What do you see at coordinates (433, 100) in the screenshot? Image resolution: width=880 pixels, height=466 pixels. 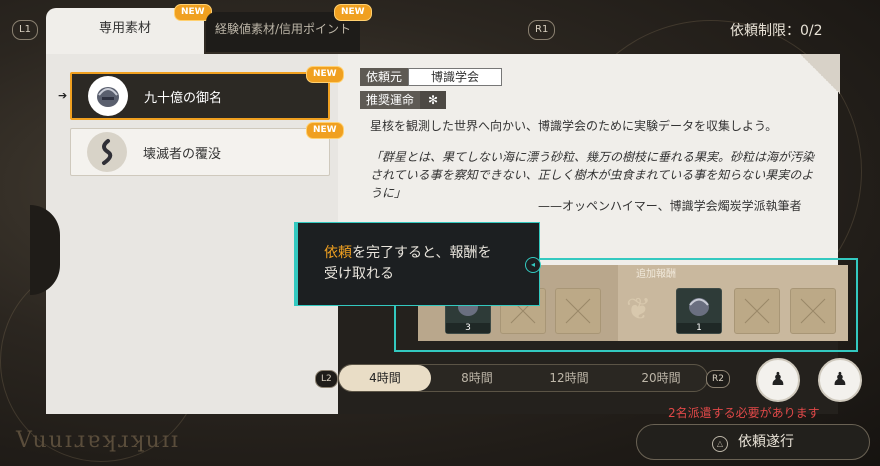 I see `erudition-path-icon: ✻` at bounding box center [433, 100].